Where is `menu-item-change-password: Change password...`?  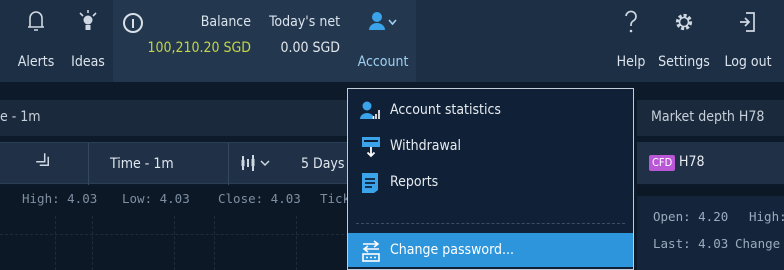 menu-item-change-password: Change password... is located at coordinates (490, 250).